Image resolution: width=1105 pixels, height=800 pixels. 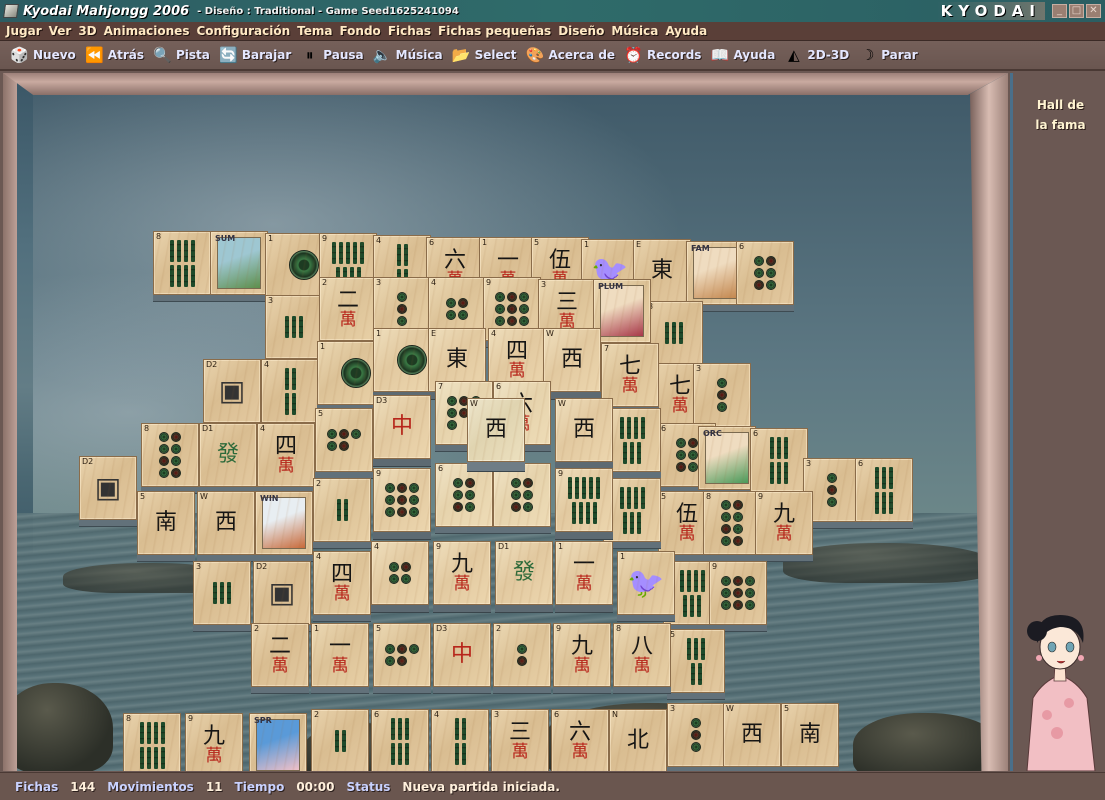 I want to click on menu-configuracion: Configuración, so click(x=243, y=31).